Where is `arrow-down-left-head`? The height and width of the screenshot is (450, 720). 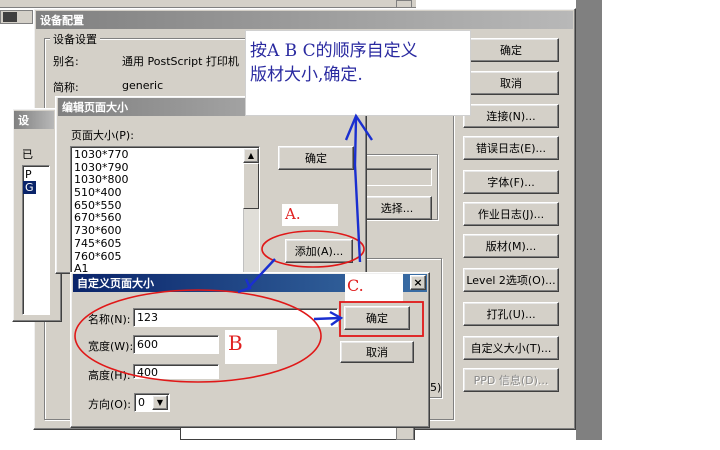 arrow-down-left-head is located at coordinates (244, 286).